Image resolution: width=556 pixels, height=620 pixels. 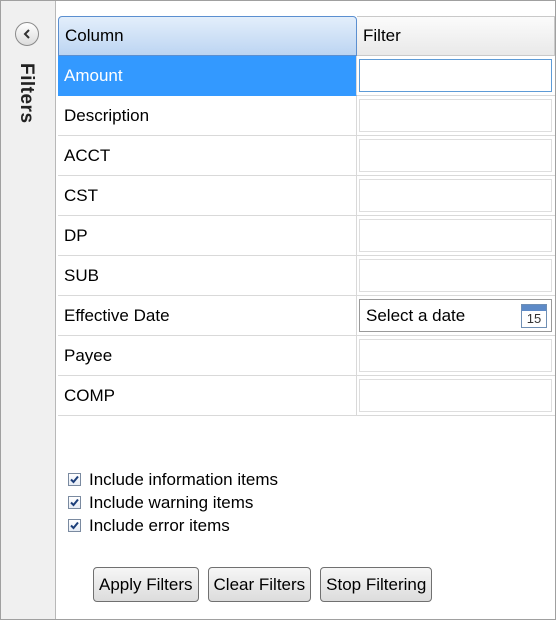 What do you see at coordinates (207, 116) in the screenshot?
I see `column-name: Description` at bounding box center [207, 116].